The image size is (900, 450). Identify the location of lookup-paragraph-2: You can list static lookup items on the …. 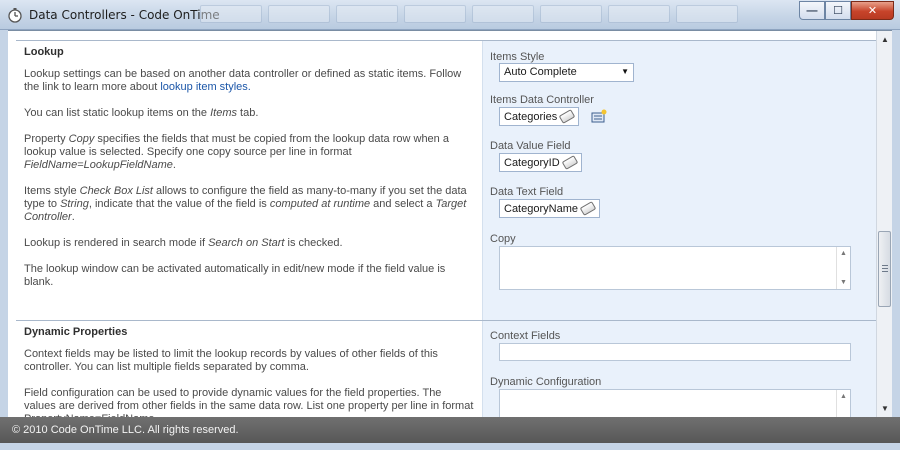
(141, 113).